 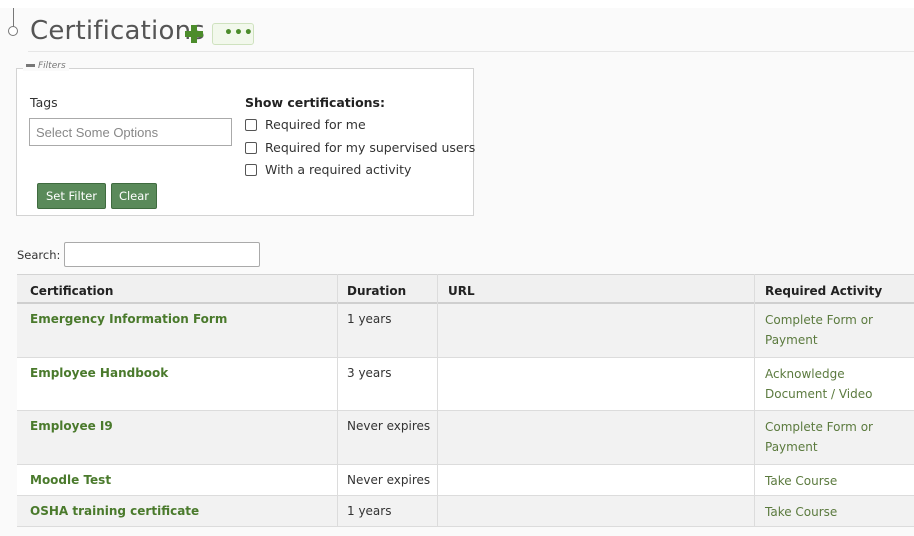 I want to click on table-row: Moodle Test Never expires Take Course, so click(x=465, y=480).